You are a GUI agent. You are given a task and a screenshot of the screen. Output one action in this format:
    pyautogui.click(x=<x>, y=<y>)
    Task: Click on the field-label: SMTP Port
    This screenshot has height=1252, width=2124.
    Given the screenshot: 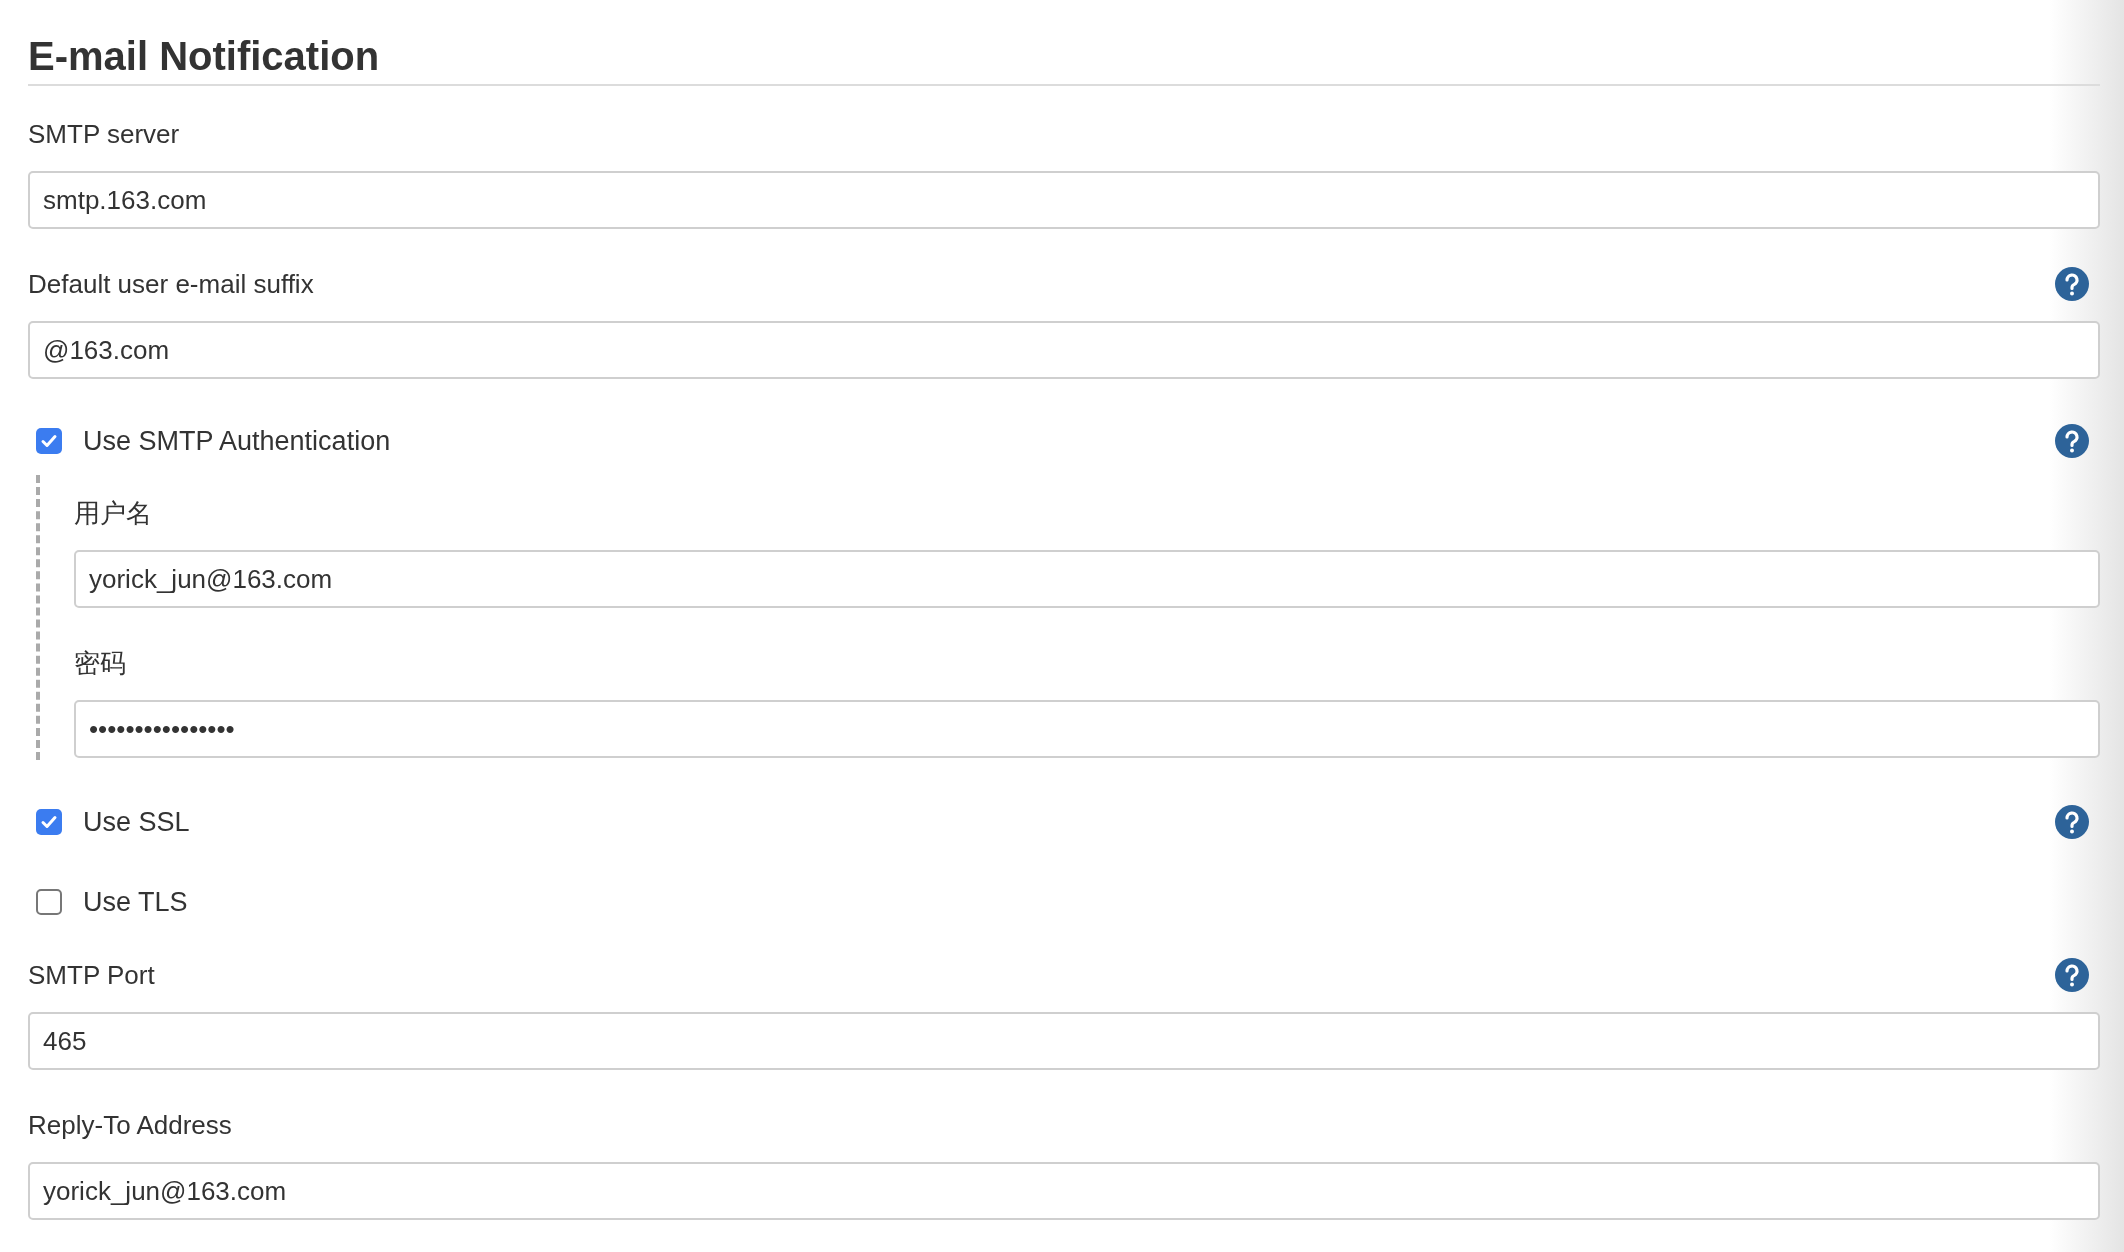 What is the action you would take?
    pyautogui.click(x=91, y=975)
    